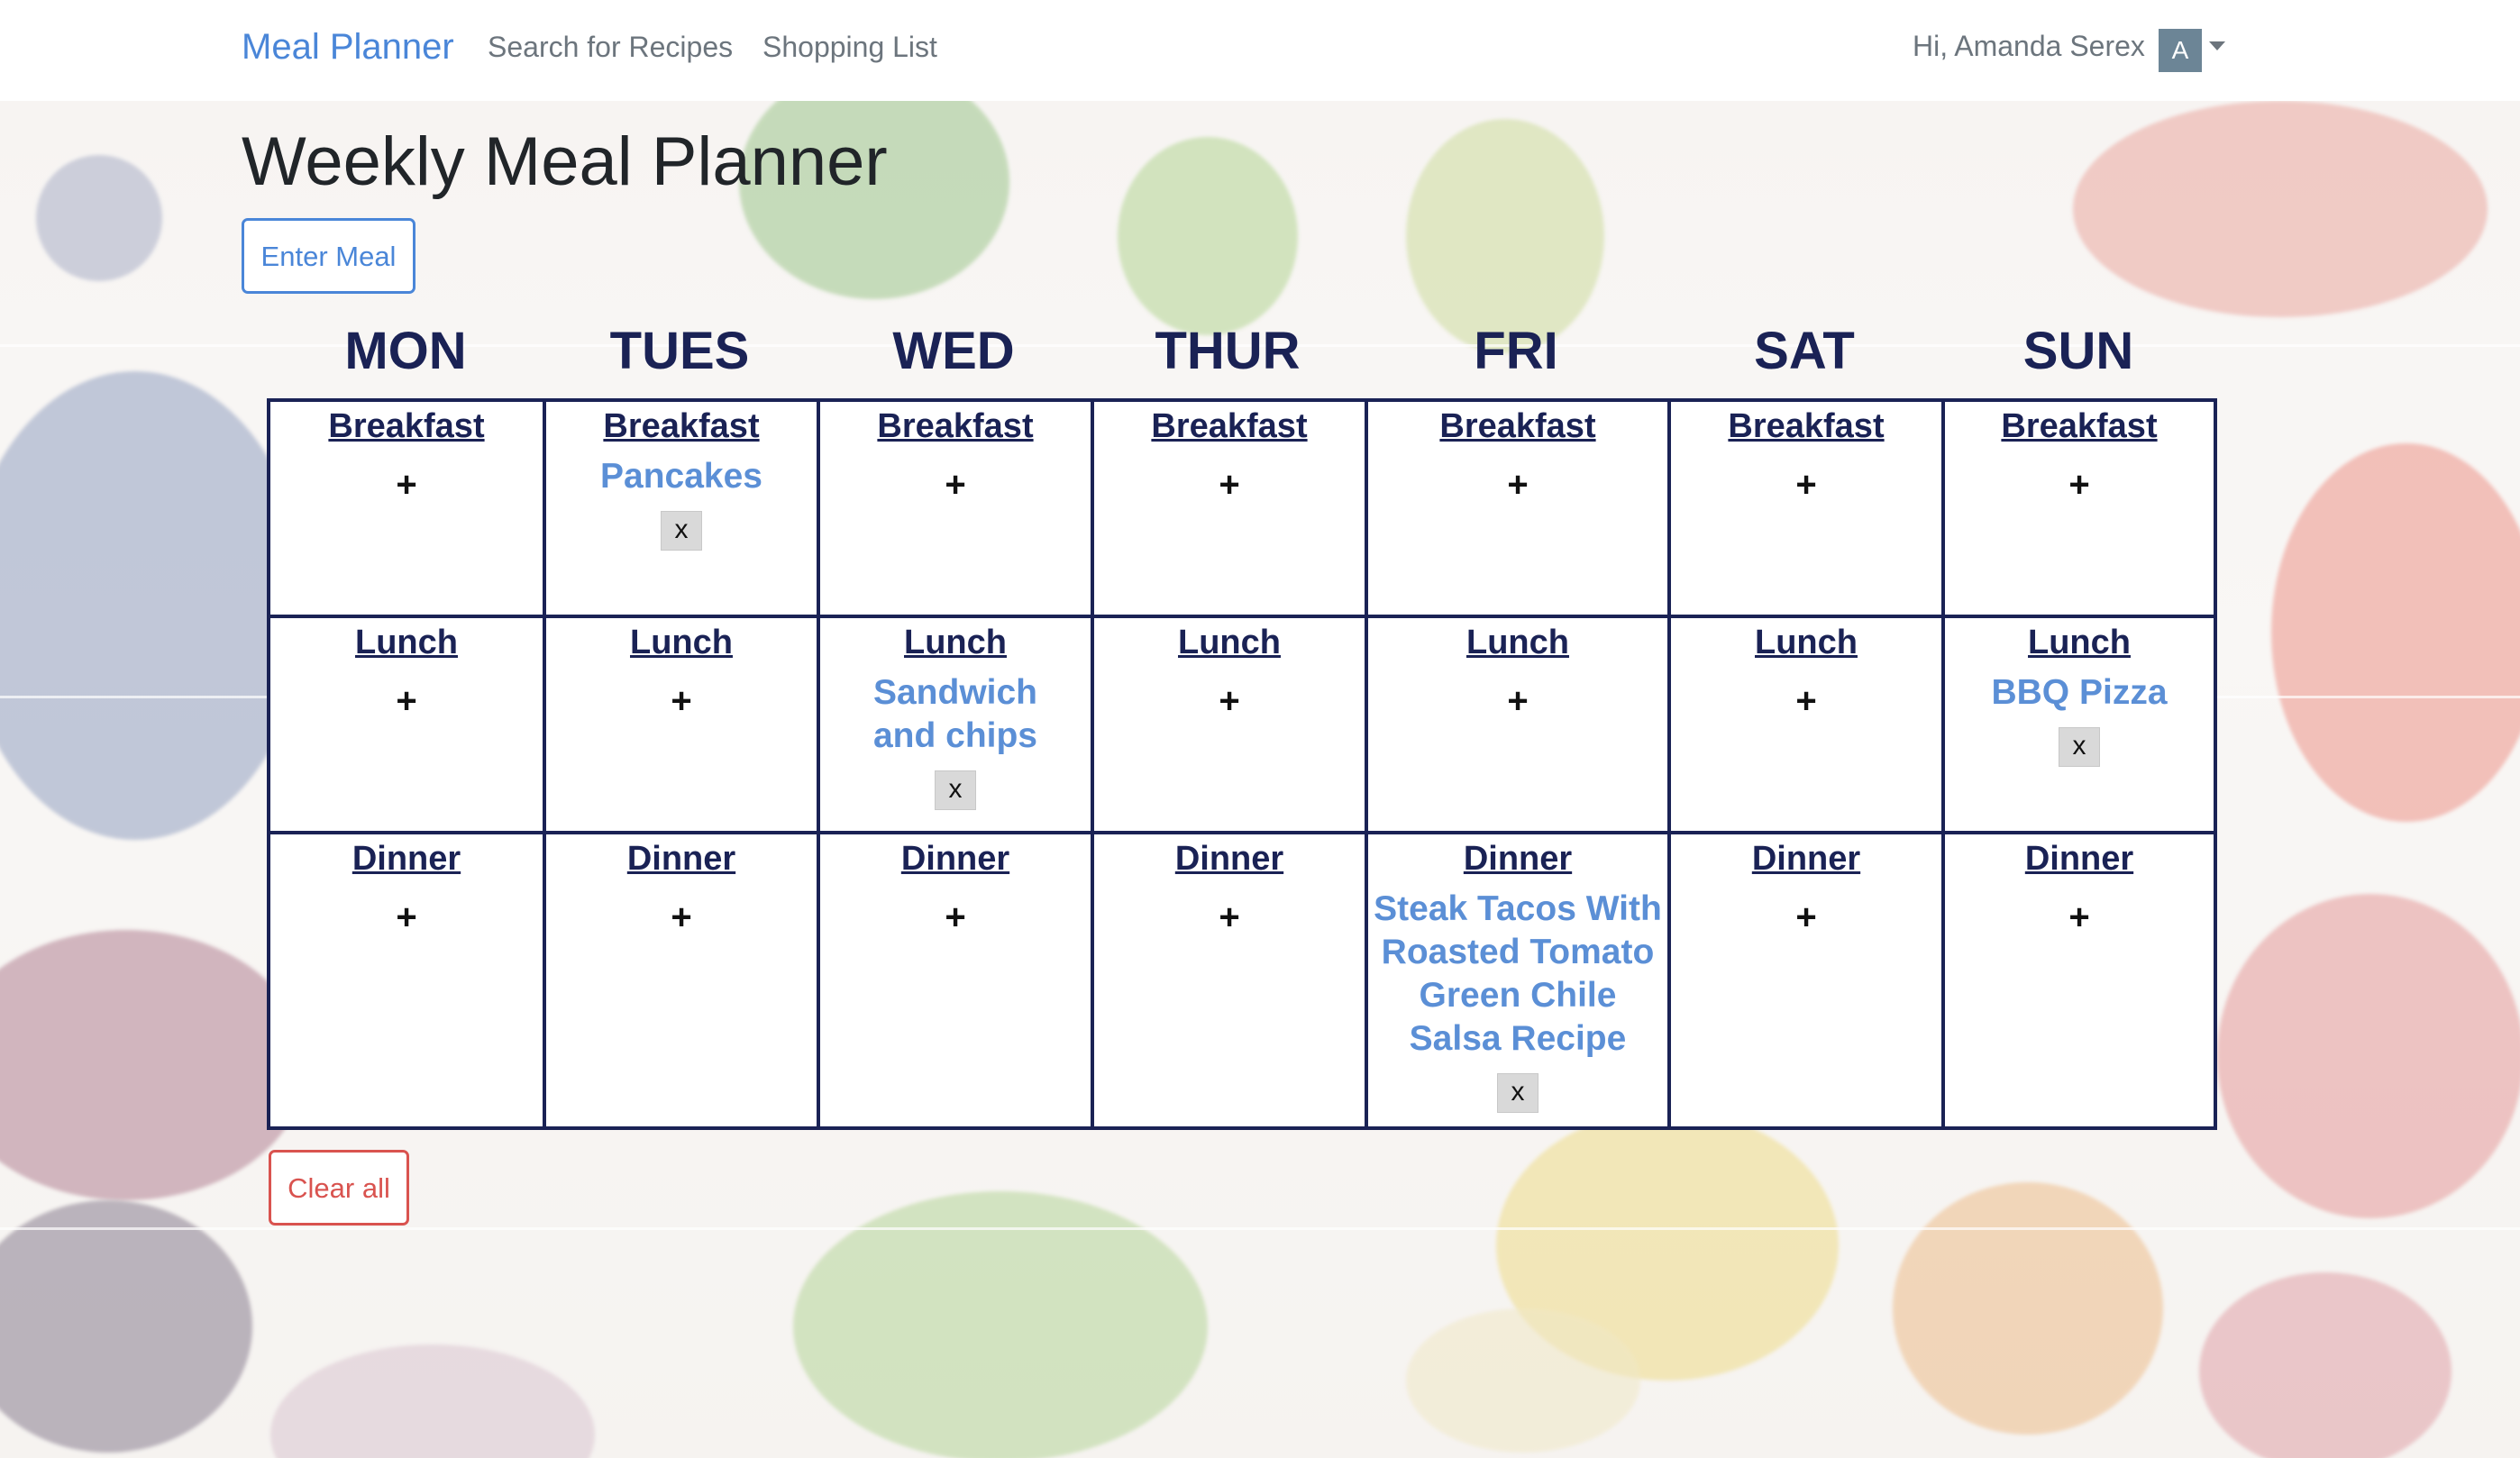 The height and width of the screenshot is (1458, 2520). What do you see at coordinates (610, 48) in the screenshot?
I see `nav-search-recipes: Search for Recipes` at bounding box center [610, 48].